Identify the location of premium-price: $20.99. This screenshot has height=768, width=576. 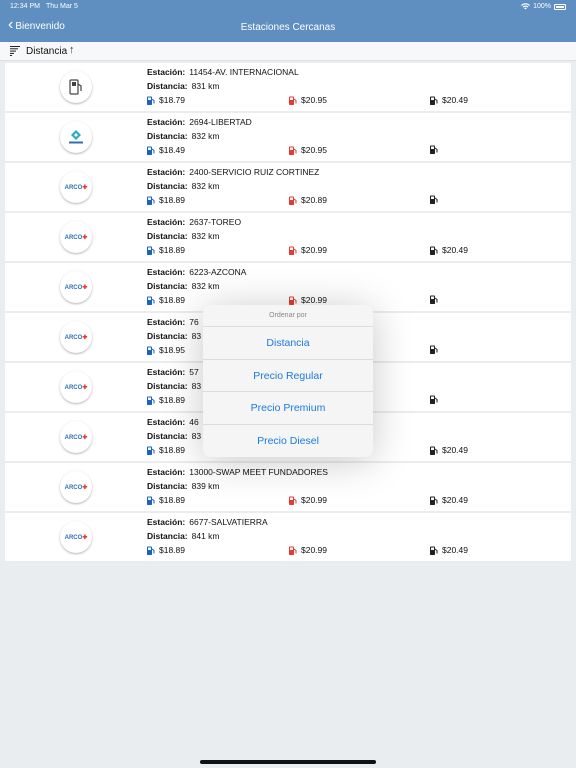
(308, 300).